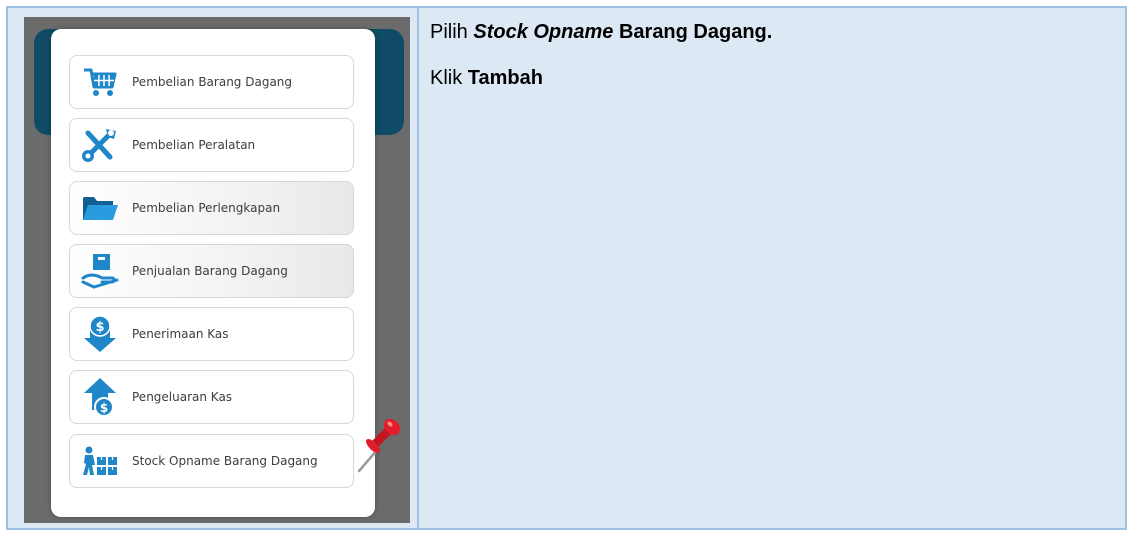 This screenshot has width=1129, height=534. Describe the element at coordinates (693, 32) in the screenshot. I see `instruction-line-1-bold: Barang Dagang.` at that location.